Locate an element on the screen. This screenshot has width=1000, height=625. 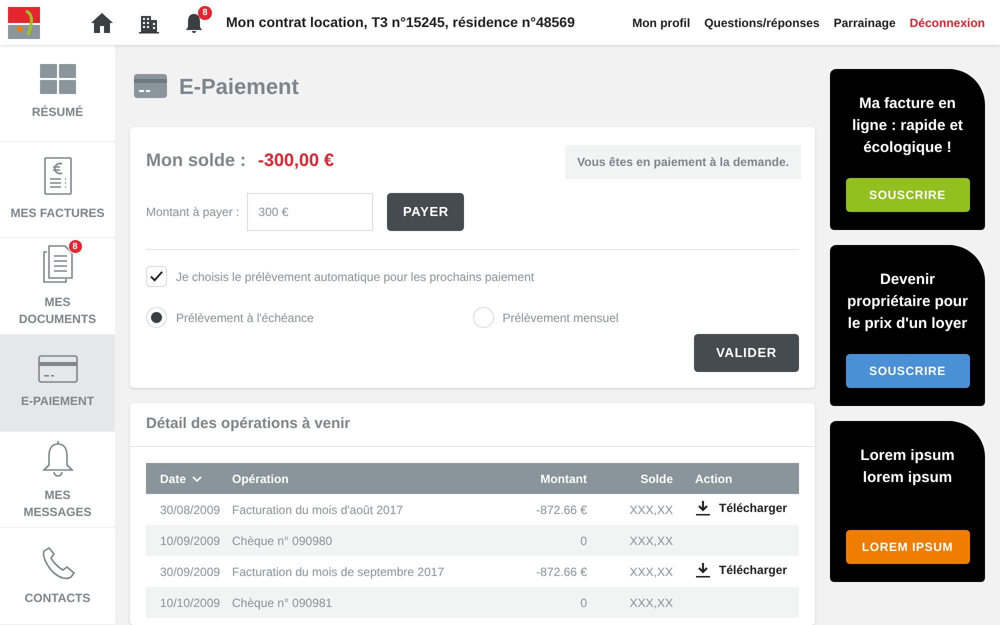
table-cell: 10/10/2009 is located at coordinates (190, 603).